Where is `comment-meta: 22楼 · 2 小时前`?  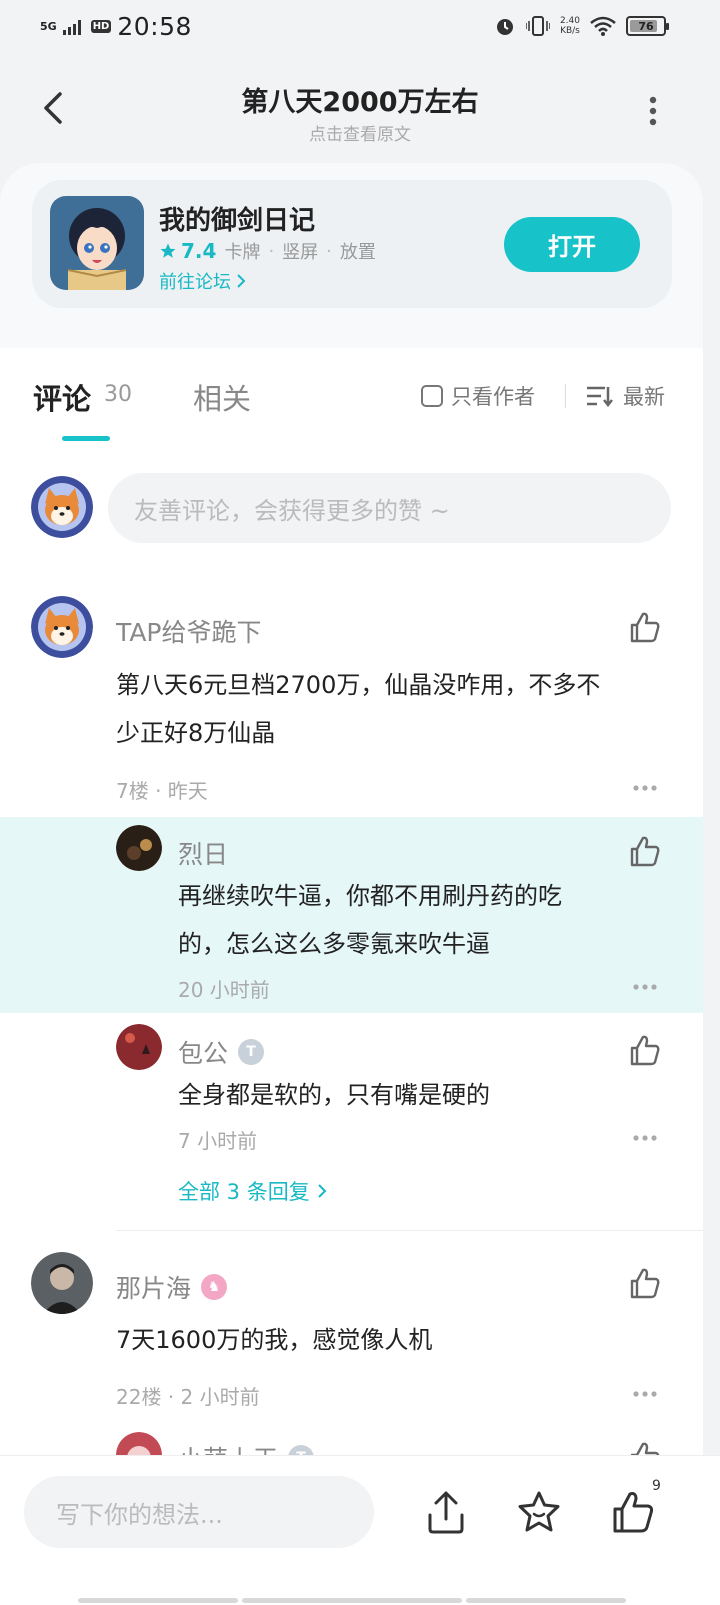 comment-meta: 22楼 · 2 小时前 is located at coordinates (188, 1397).